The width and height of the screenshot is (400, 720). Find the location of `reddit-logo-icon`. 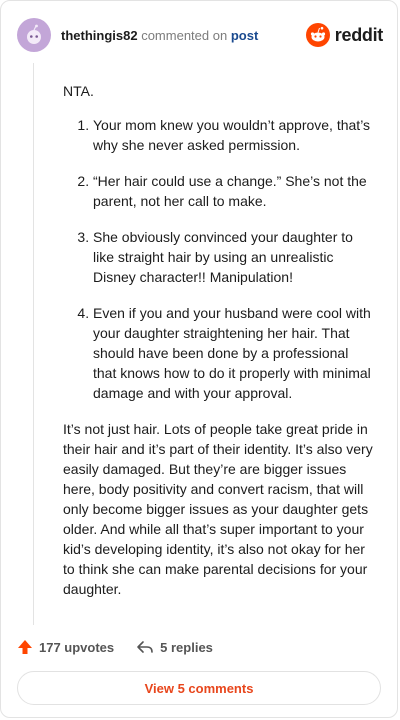

reddit-logo-icon is located at coordinates (317, 35).